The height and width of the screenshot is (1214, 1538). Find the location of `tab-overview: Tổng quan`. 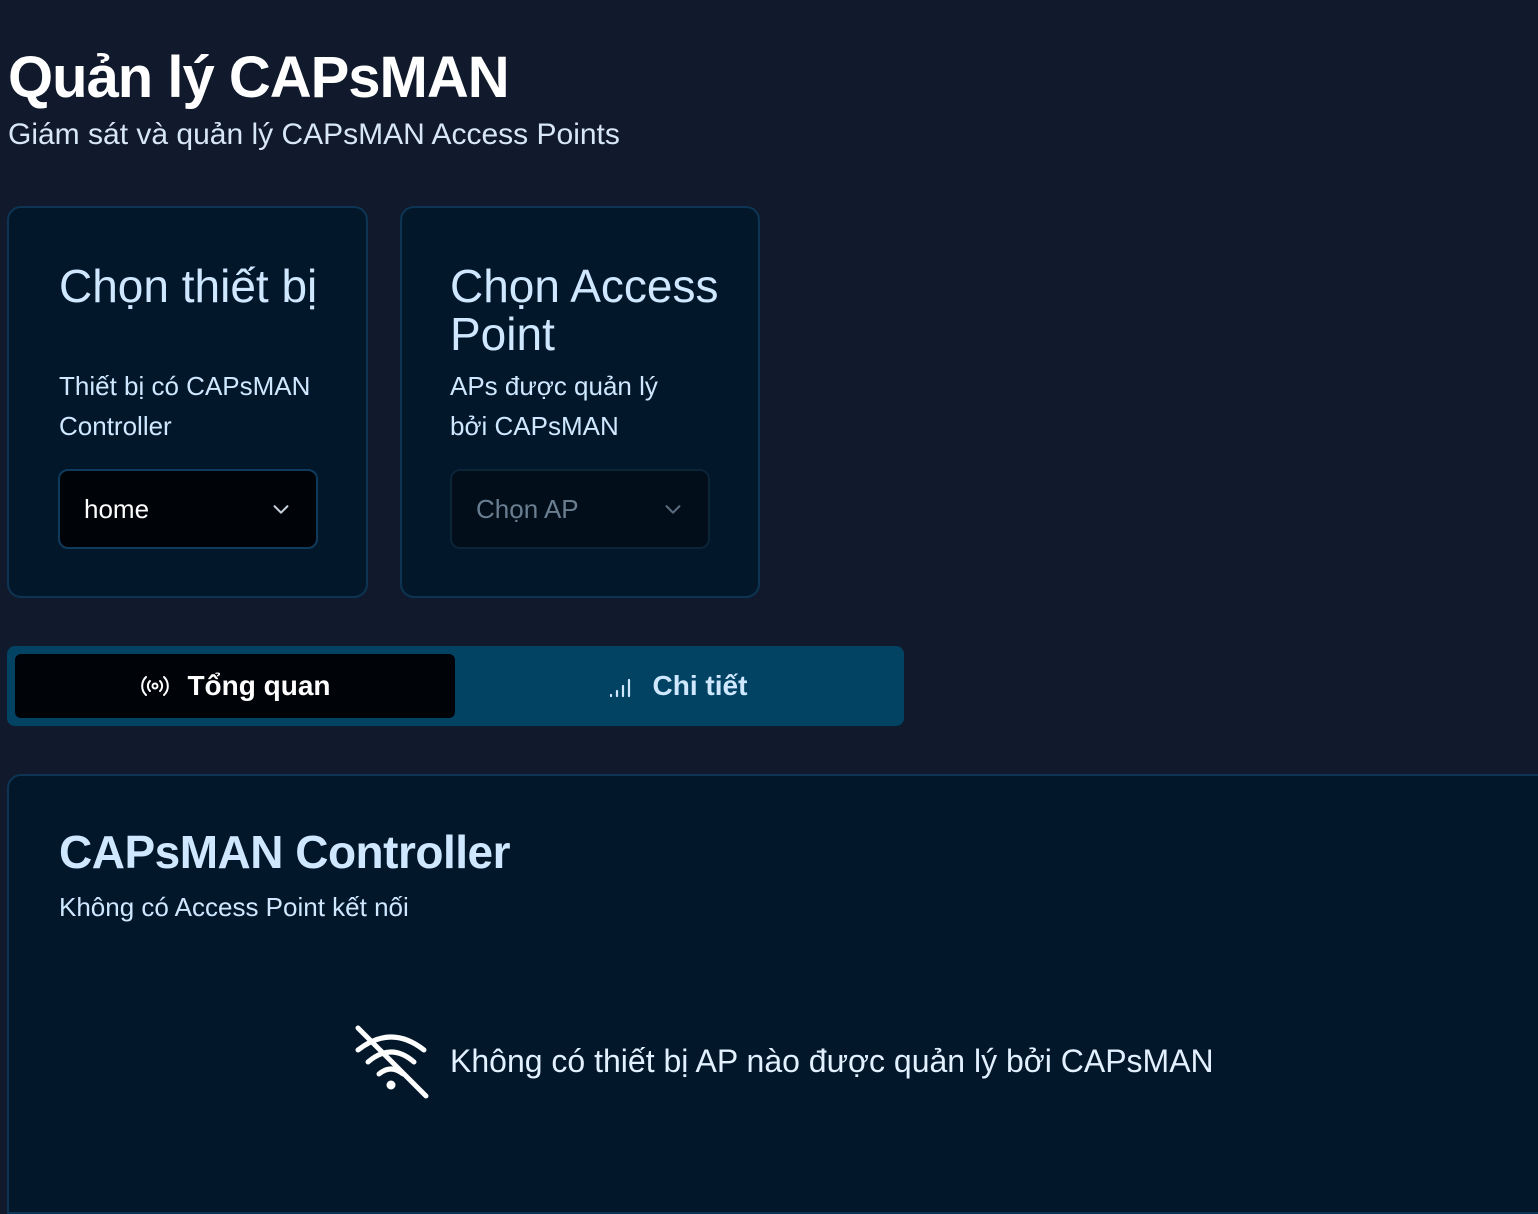

tab-overview: Tổng quan is located at coordinates (235, 686).